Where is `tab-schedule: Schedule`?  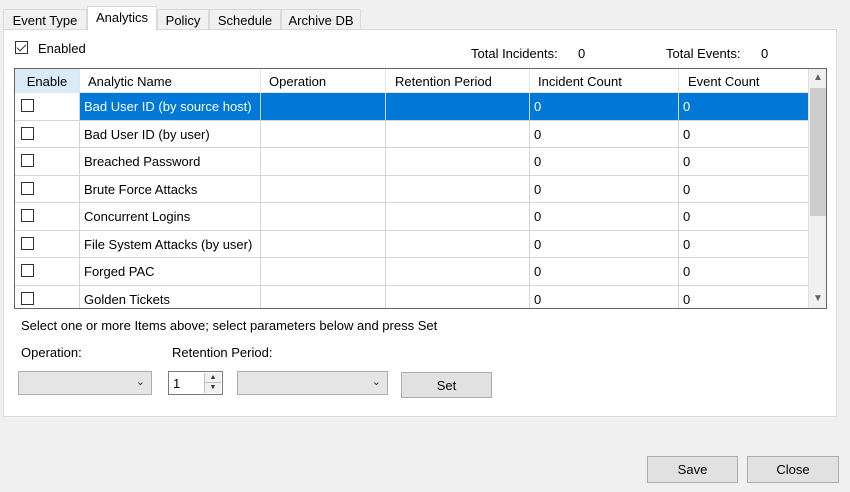 tab-schedule: Schedule is located at coordinates (245, 19).